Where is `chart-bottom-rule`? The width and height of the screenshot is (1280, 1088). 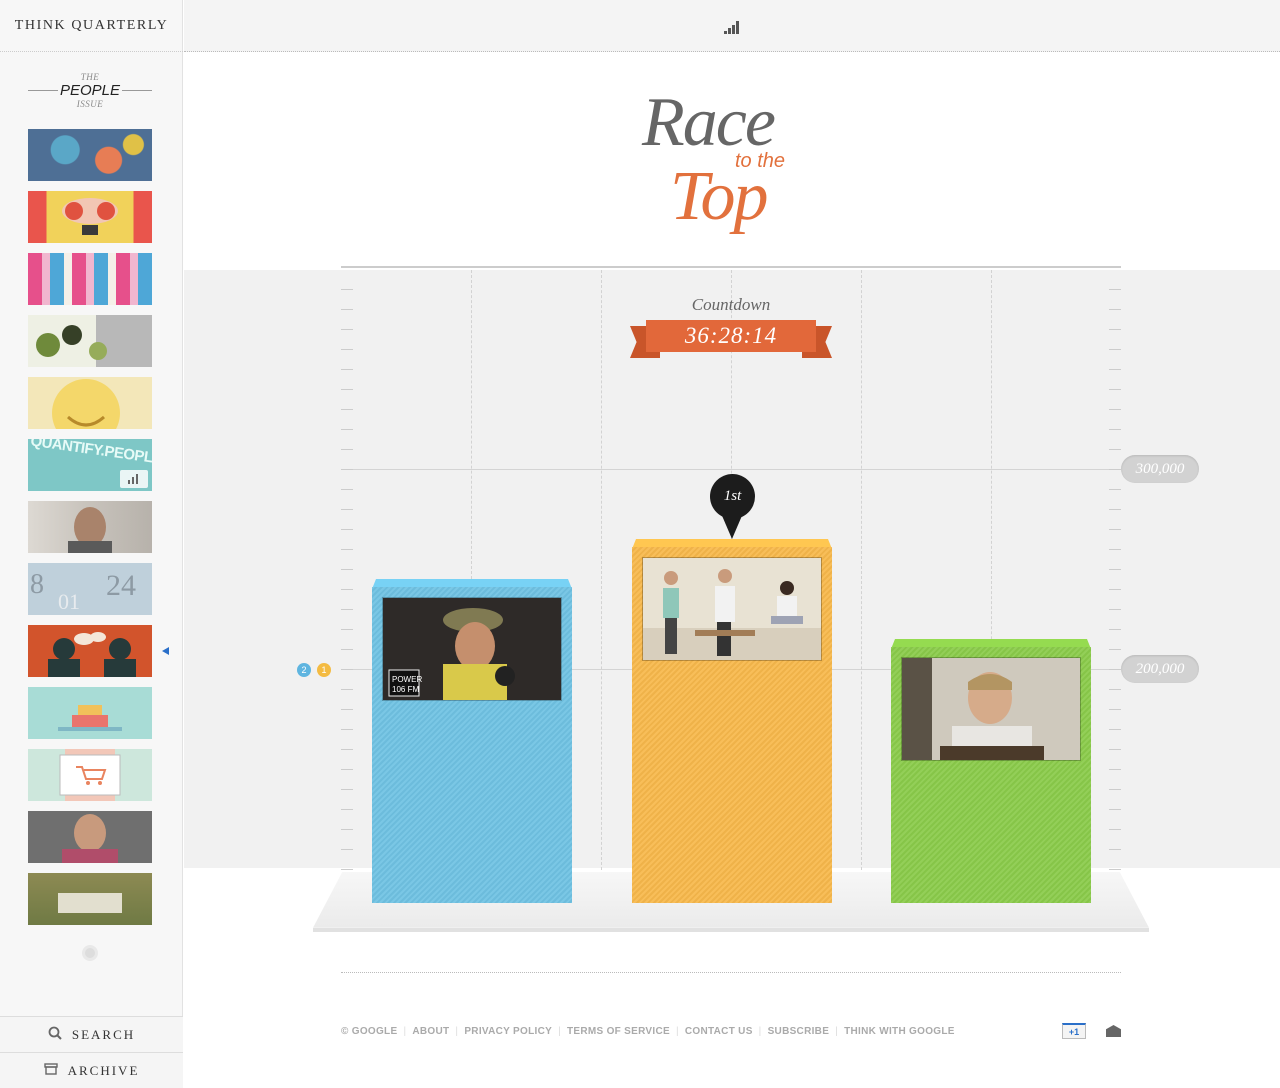
chart-bottom-rule is located at coordinates (731, 972).